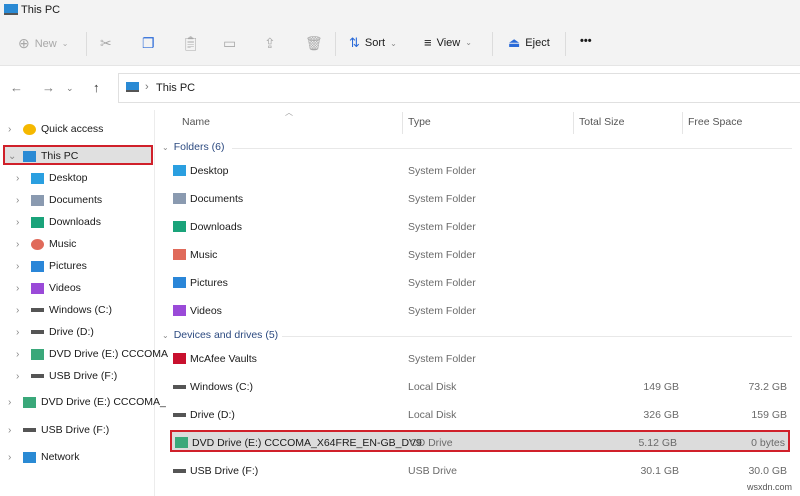  I want to click on back-button: ←, so click(16, 87).